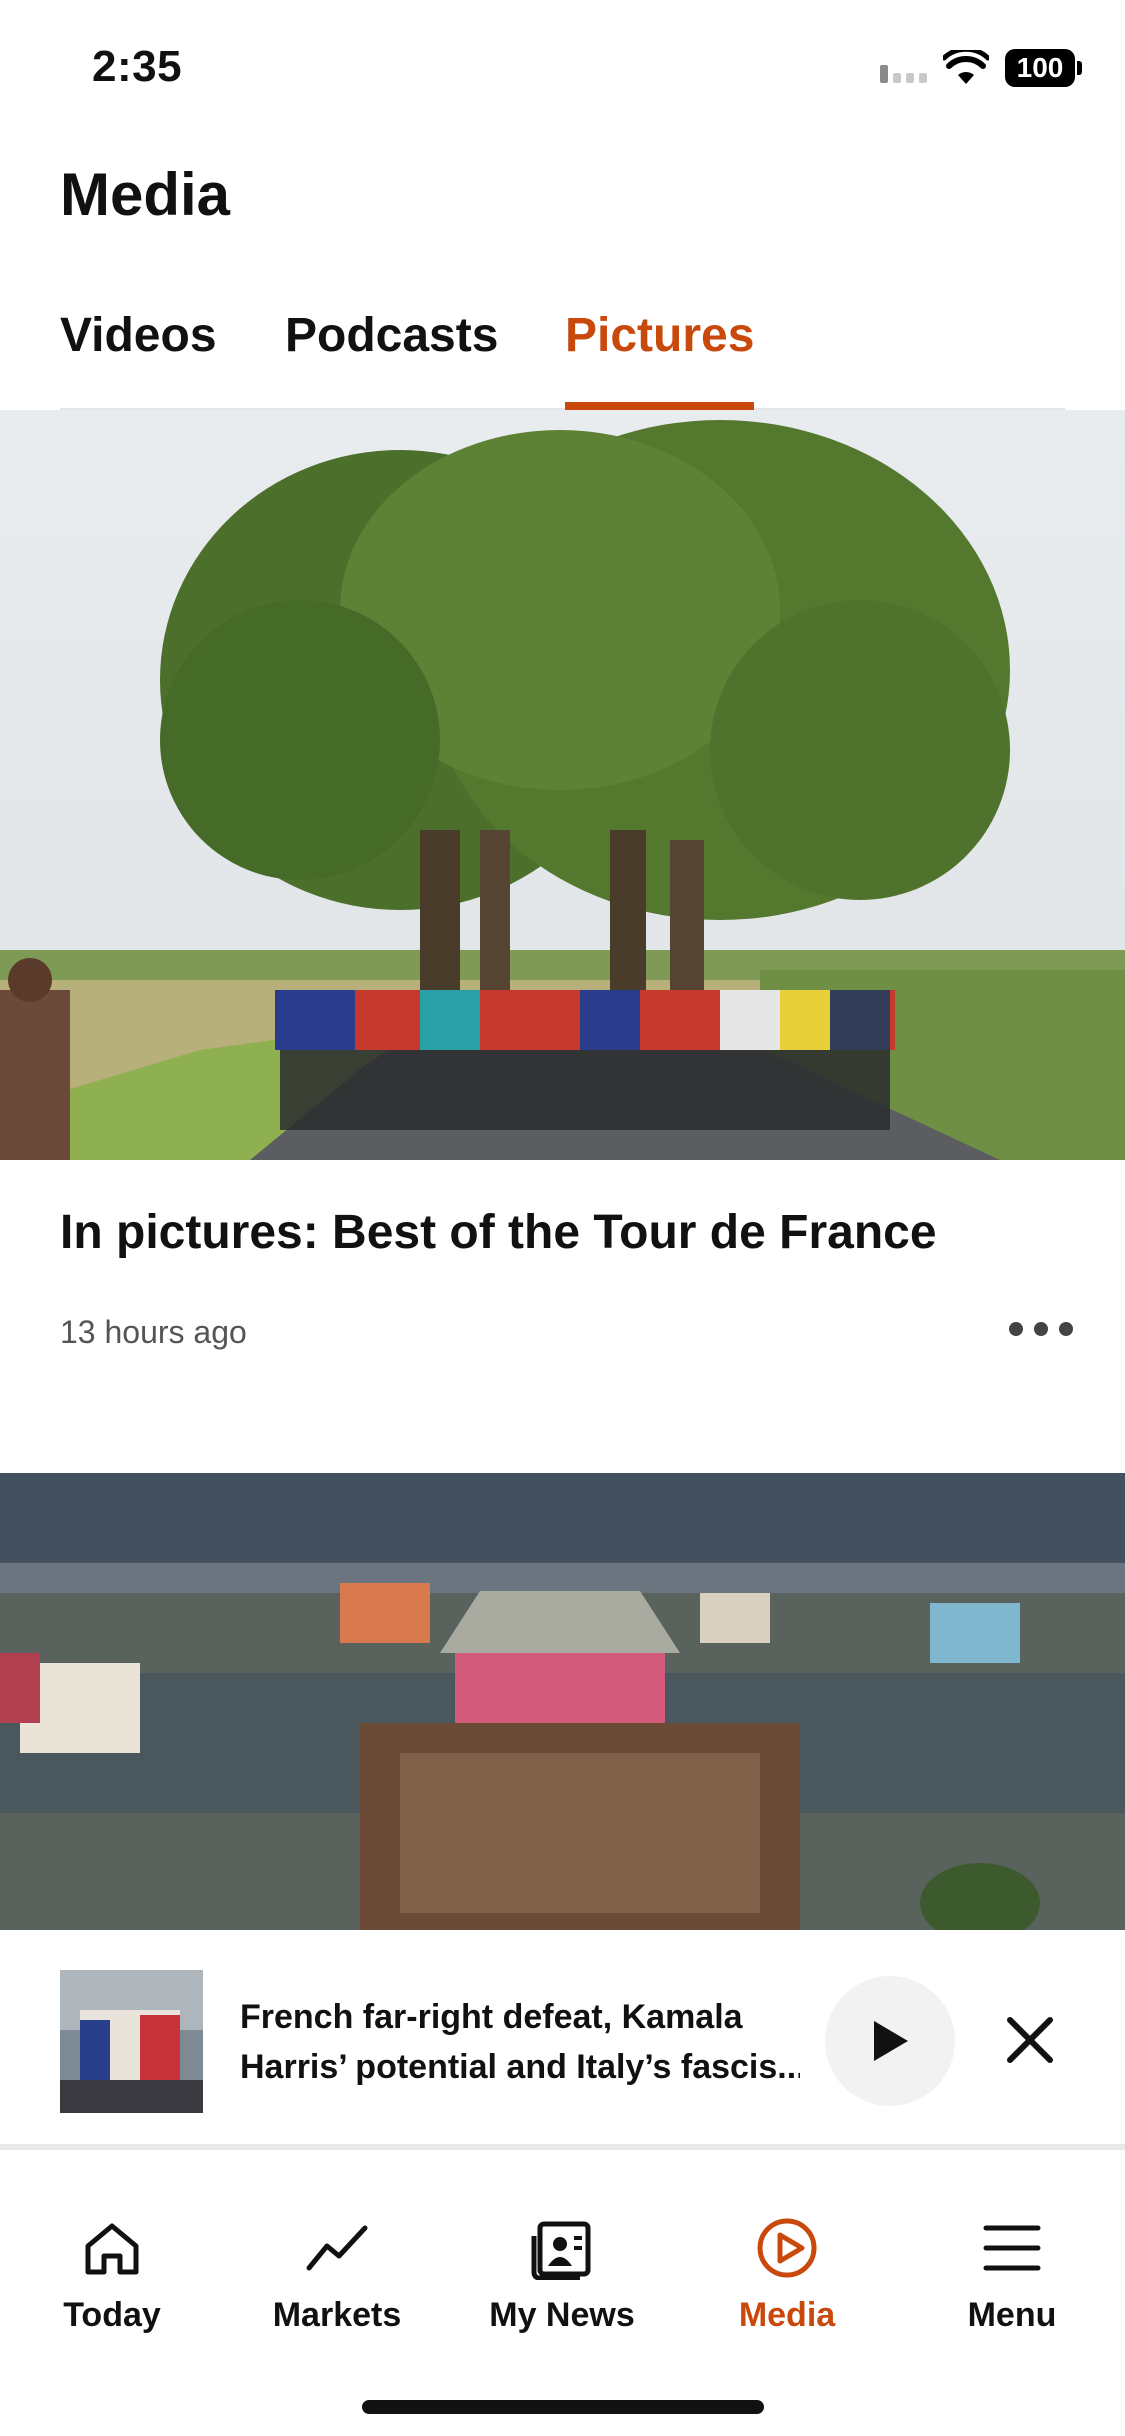  What do you see at coordinates (337, 2248) in the screenshot?
I see `chart-line-icon` at bounding box center [337, 2248].